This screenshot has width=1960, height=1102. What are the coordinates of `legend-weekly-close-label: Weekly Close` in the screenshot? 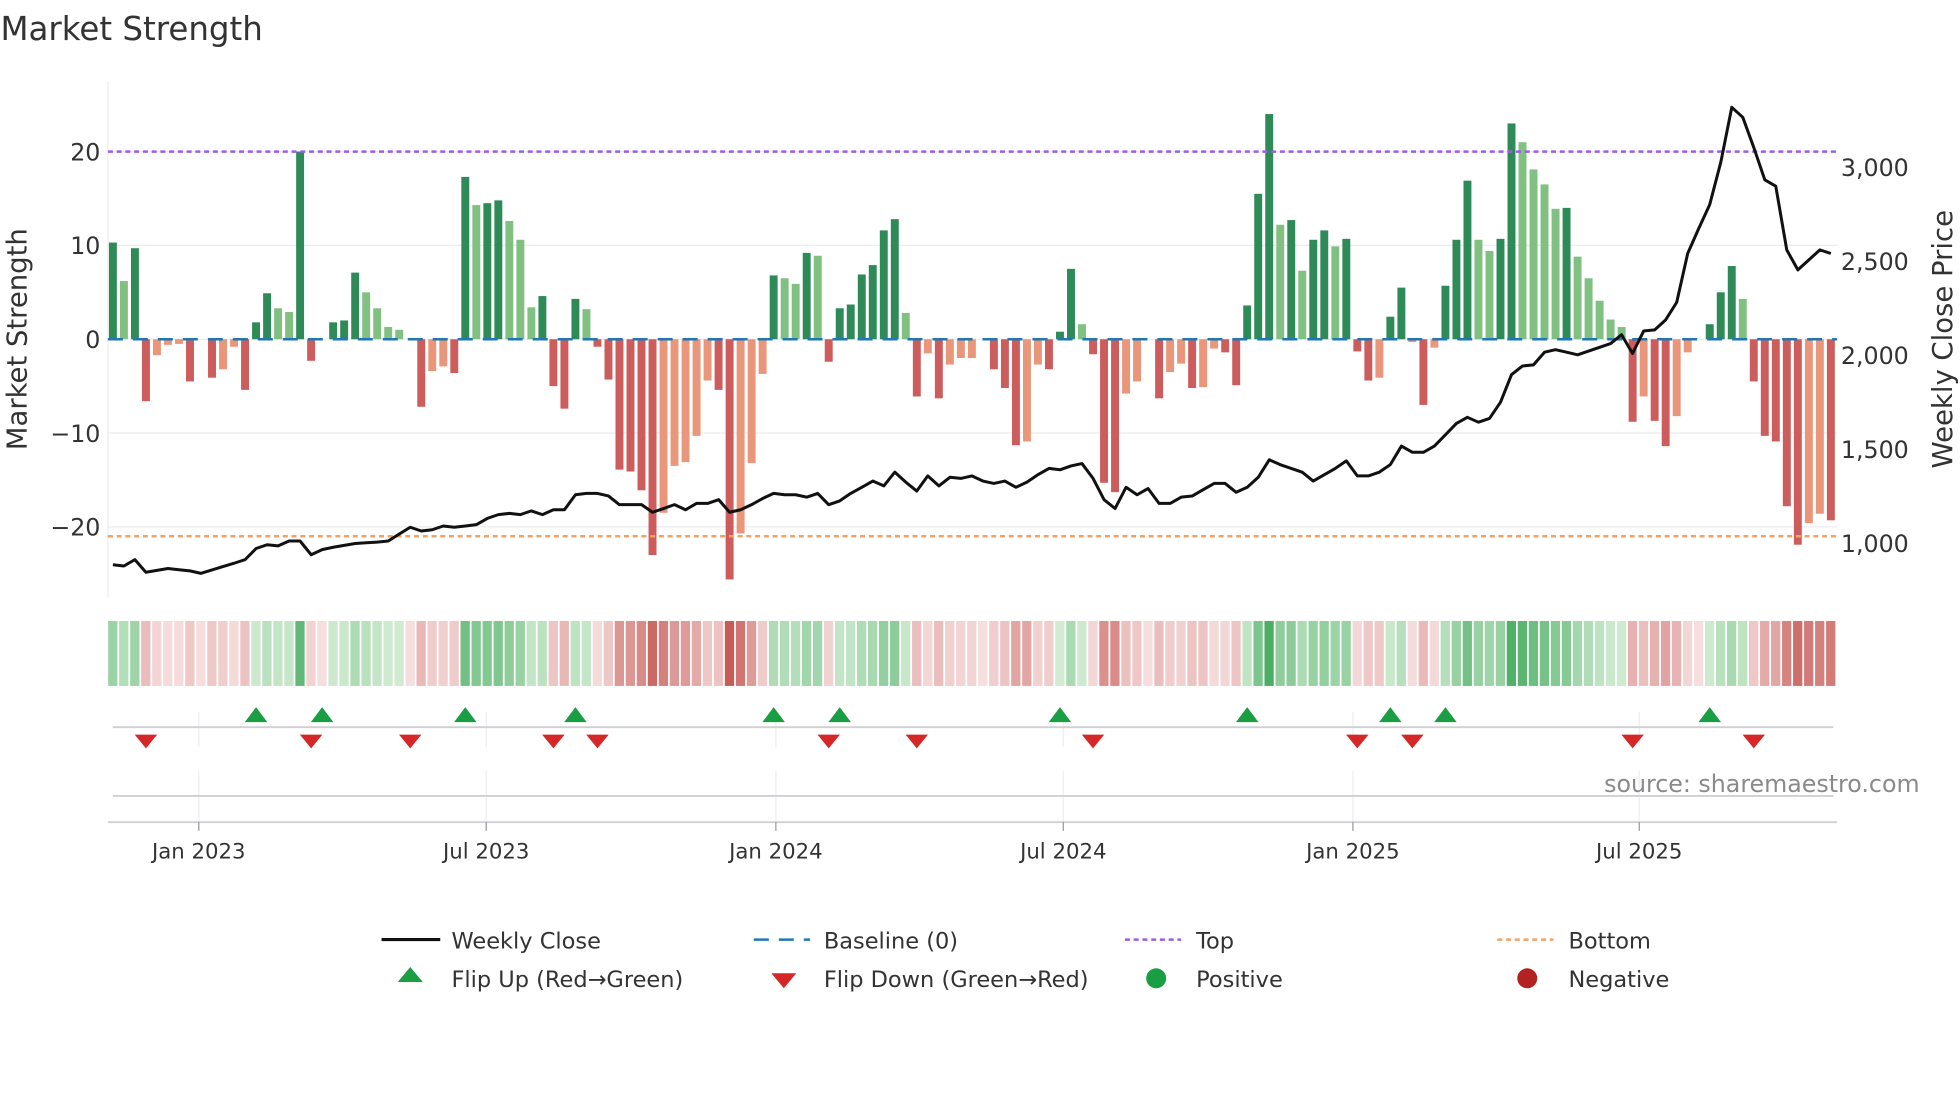 It's located at (525, 941).